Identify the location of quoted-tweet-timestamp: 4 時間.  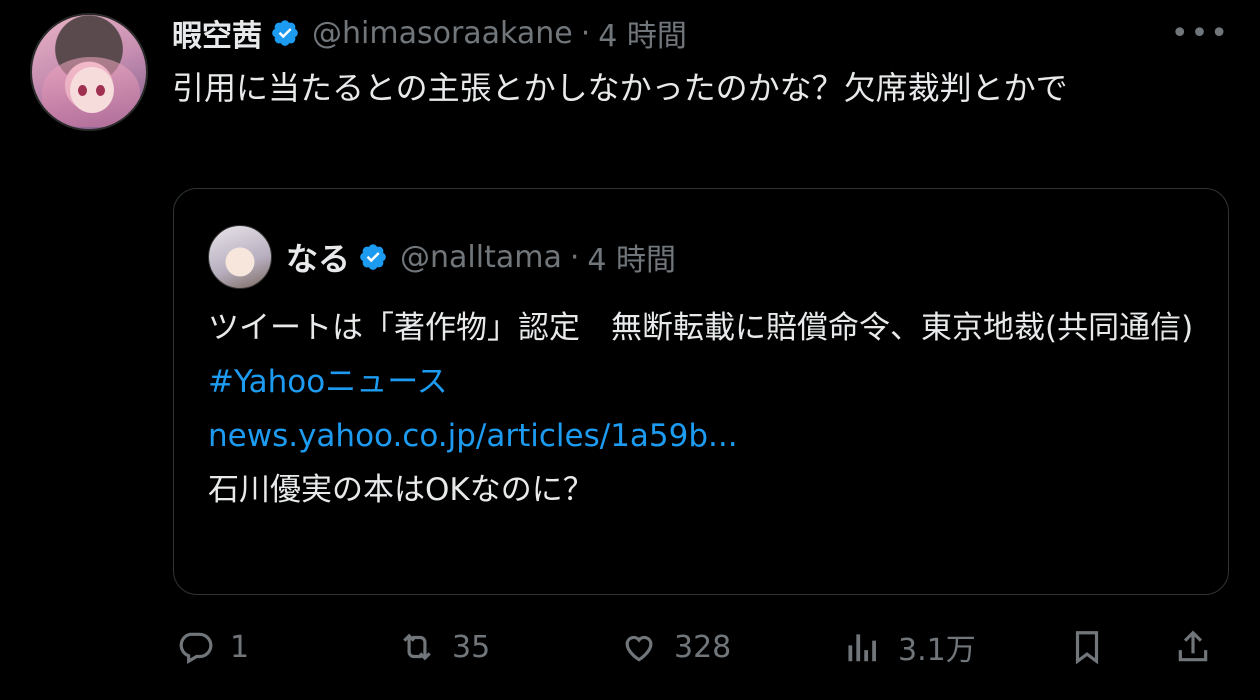
(632, 260).